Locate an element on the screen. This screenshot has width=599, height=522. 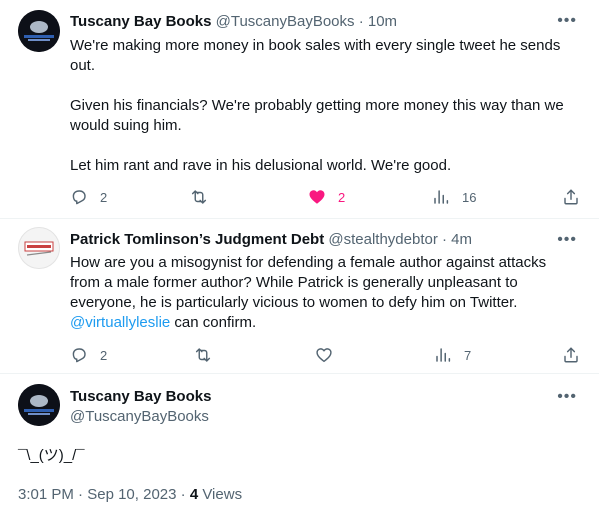
tweet-meta: 3:01 PM · Sep 10, 2023 · 4 Views is located at coordinates (130, 495).